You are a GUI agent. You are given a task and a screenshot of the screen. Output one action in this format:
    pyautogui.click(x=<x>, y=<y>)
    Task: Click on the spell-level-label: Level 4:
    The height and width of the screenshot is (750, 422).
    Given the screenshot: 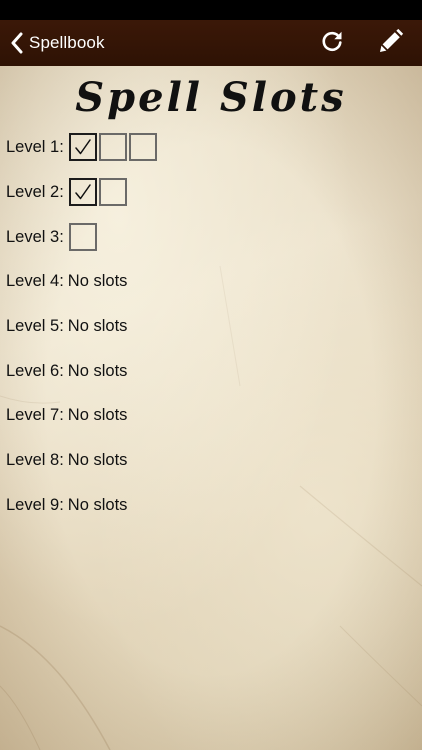 What is the action you would take?
    pyautogui.click(x=35, y=280)
    